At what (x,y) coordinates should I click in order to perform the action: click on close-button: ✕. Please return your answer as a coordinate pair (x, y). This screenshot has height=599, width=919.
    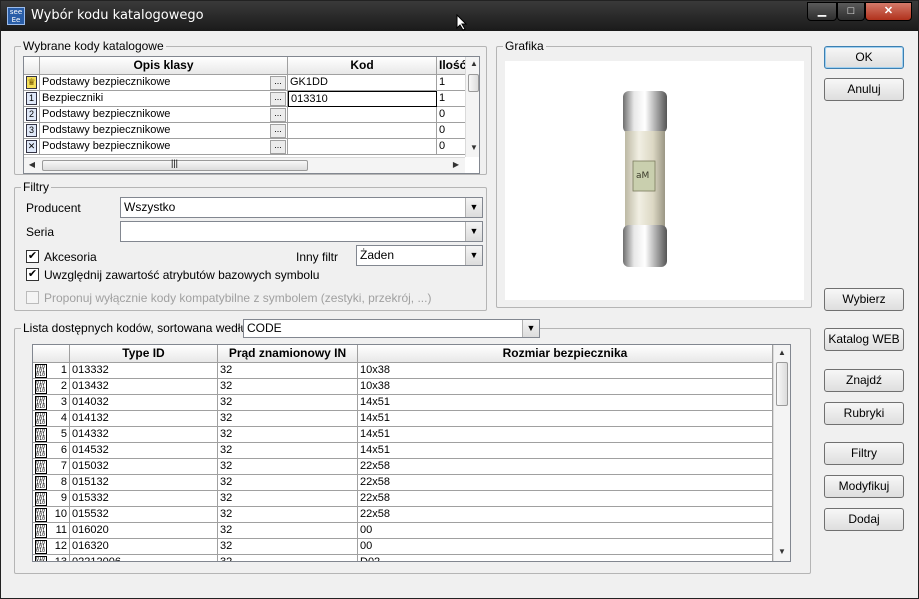
    Looking at the image, I should click on (888, 11).